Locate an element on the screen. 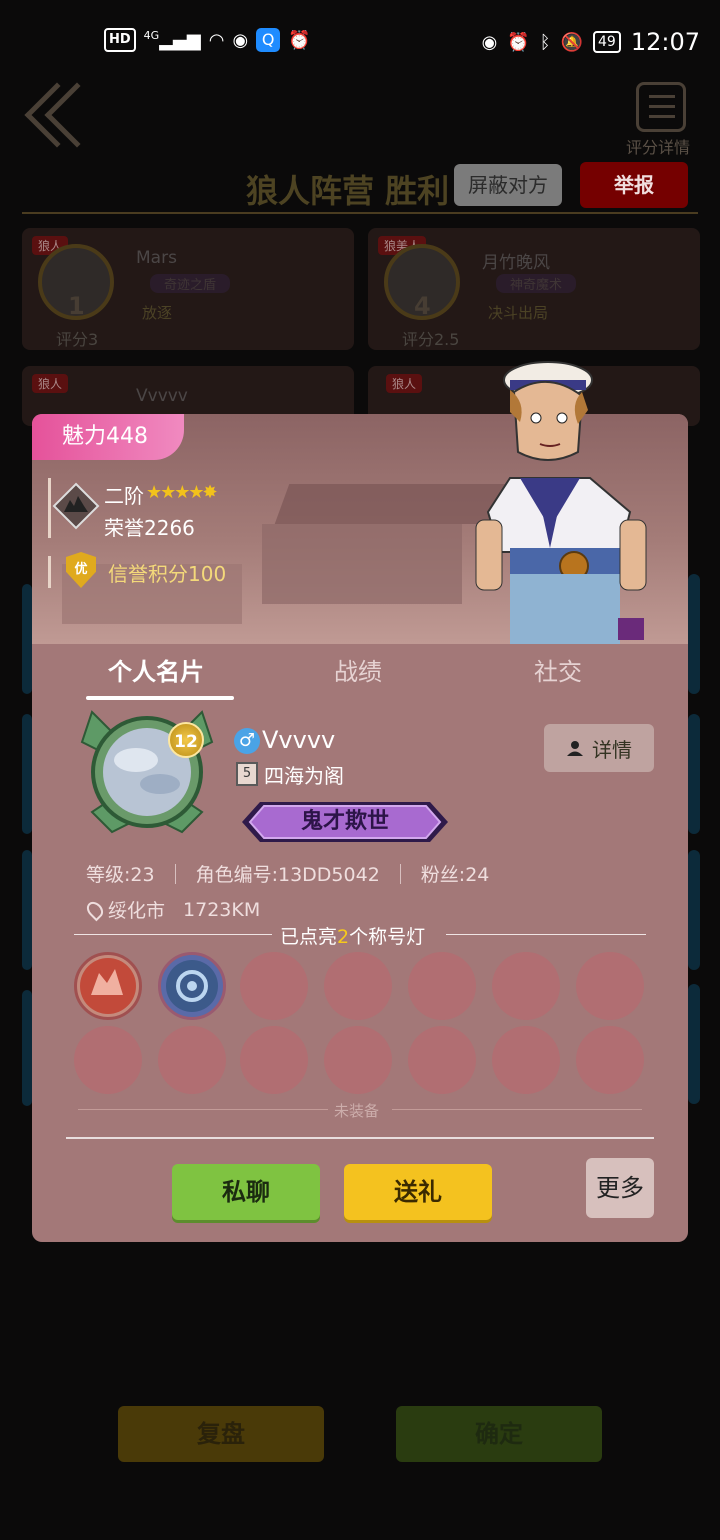  lamp-divider-right is located at coordinates (546, 934).